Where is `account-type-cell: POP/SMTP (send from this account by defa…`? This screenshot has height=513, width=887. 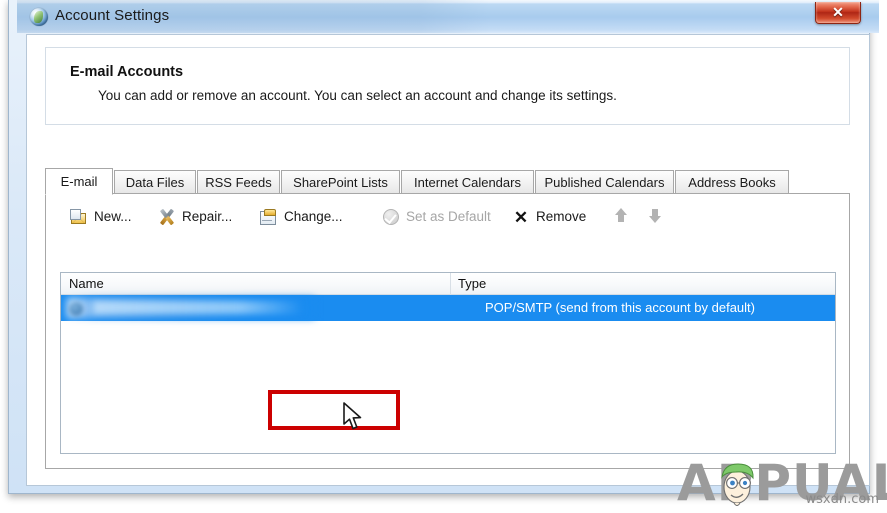
account-type-cell: POP/SMTP (send from this account by defa… is located at coordinates (620, 307).